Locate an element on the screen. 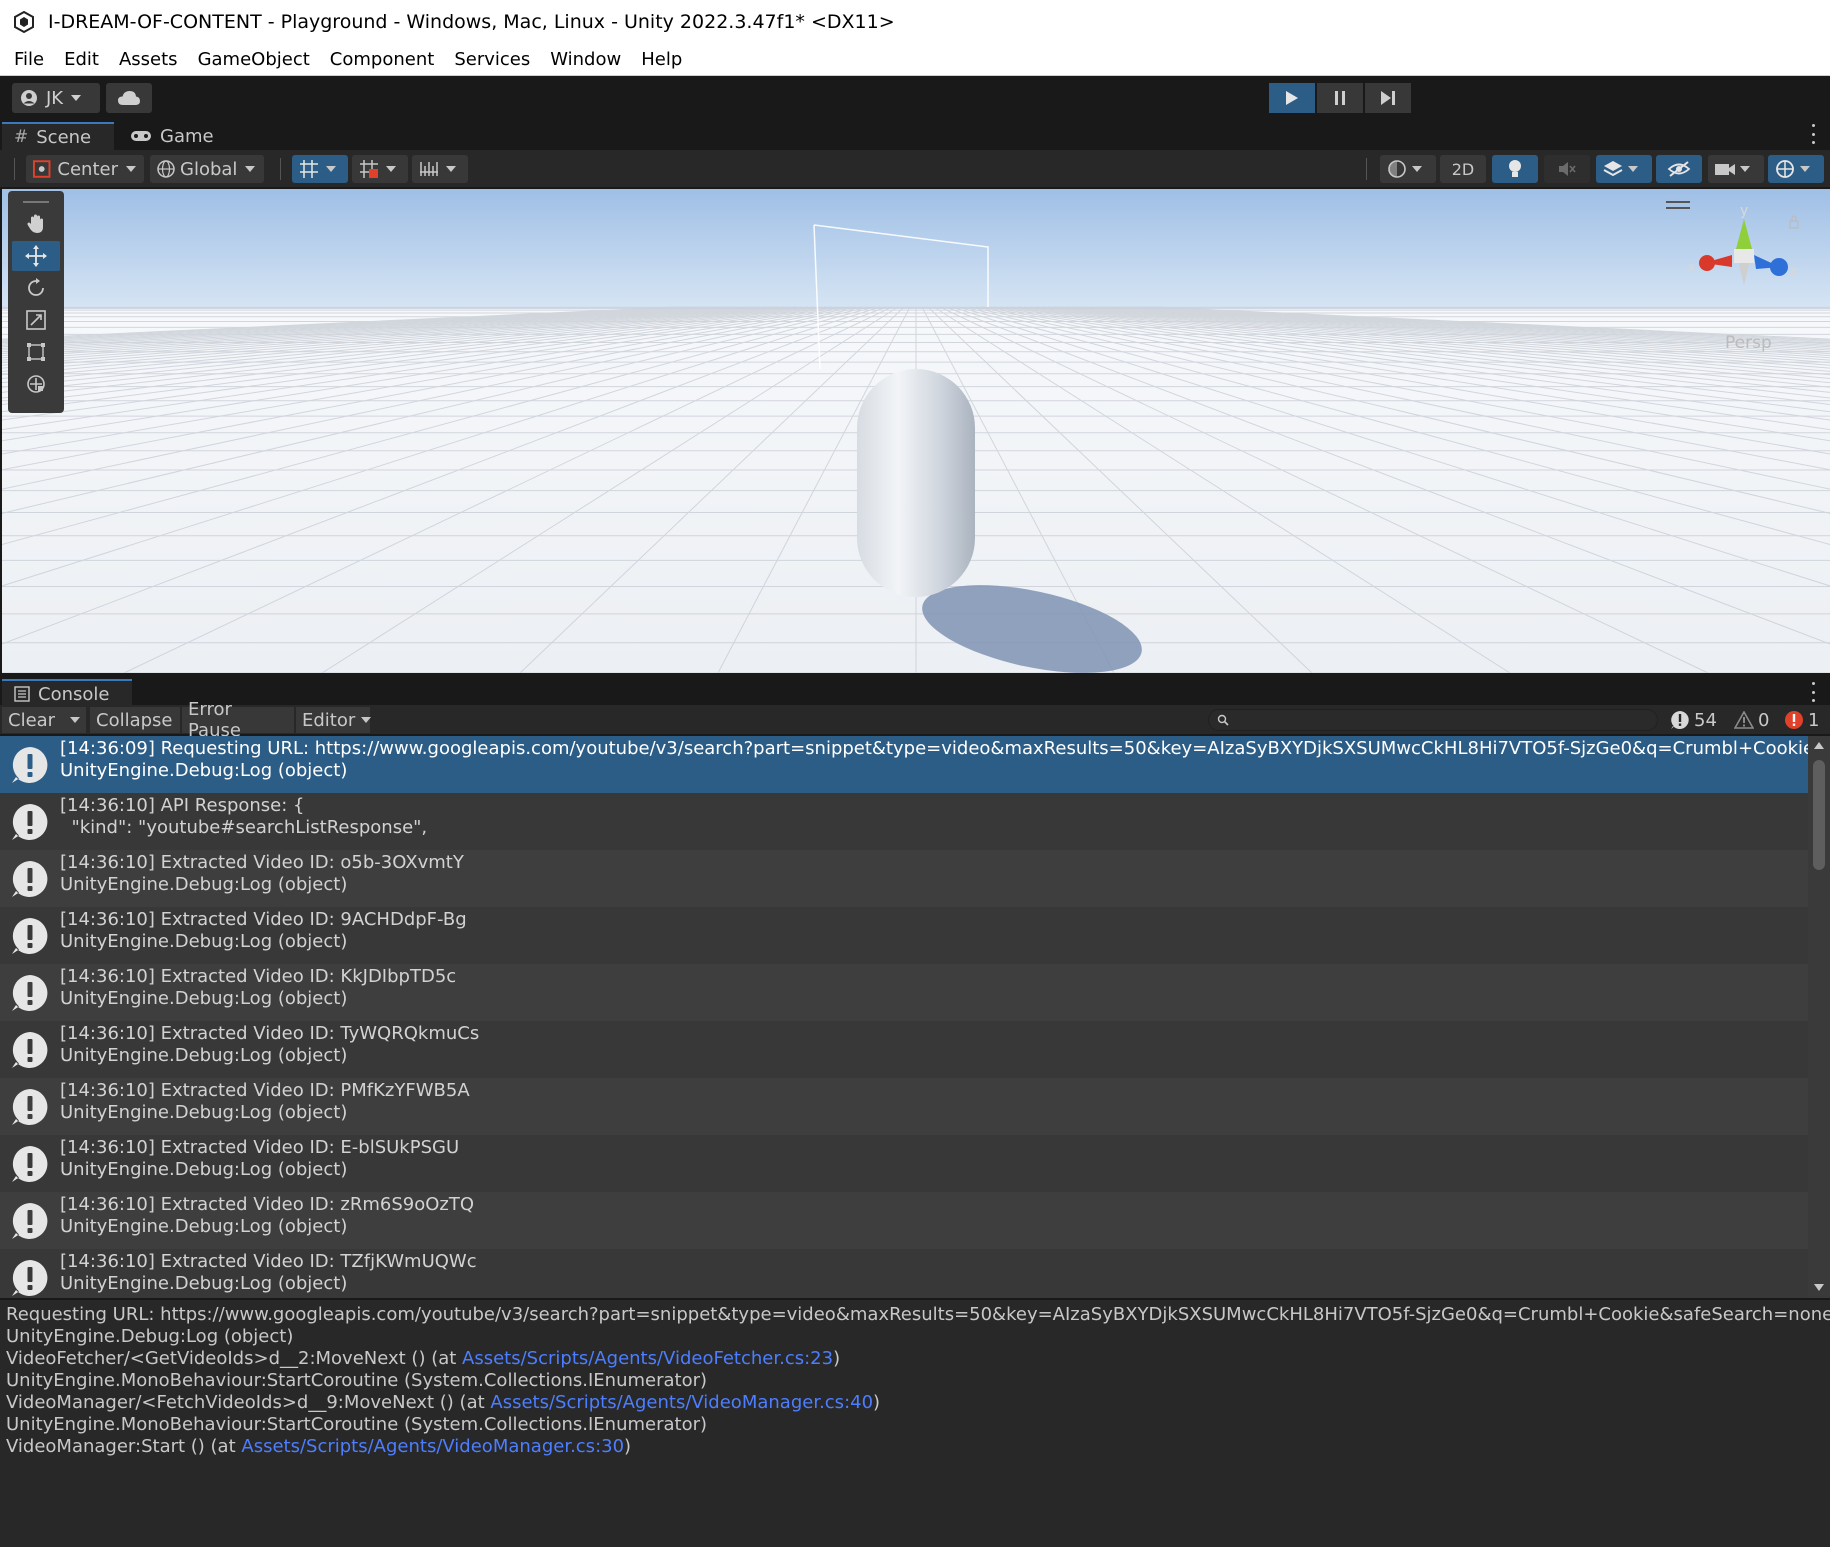 The height and width of the screenshot is (1547, 1830). error-icon is located at coordinates (1794, 720).